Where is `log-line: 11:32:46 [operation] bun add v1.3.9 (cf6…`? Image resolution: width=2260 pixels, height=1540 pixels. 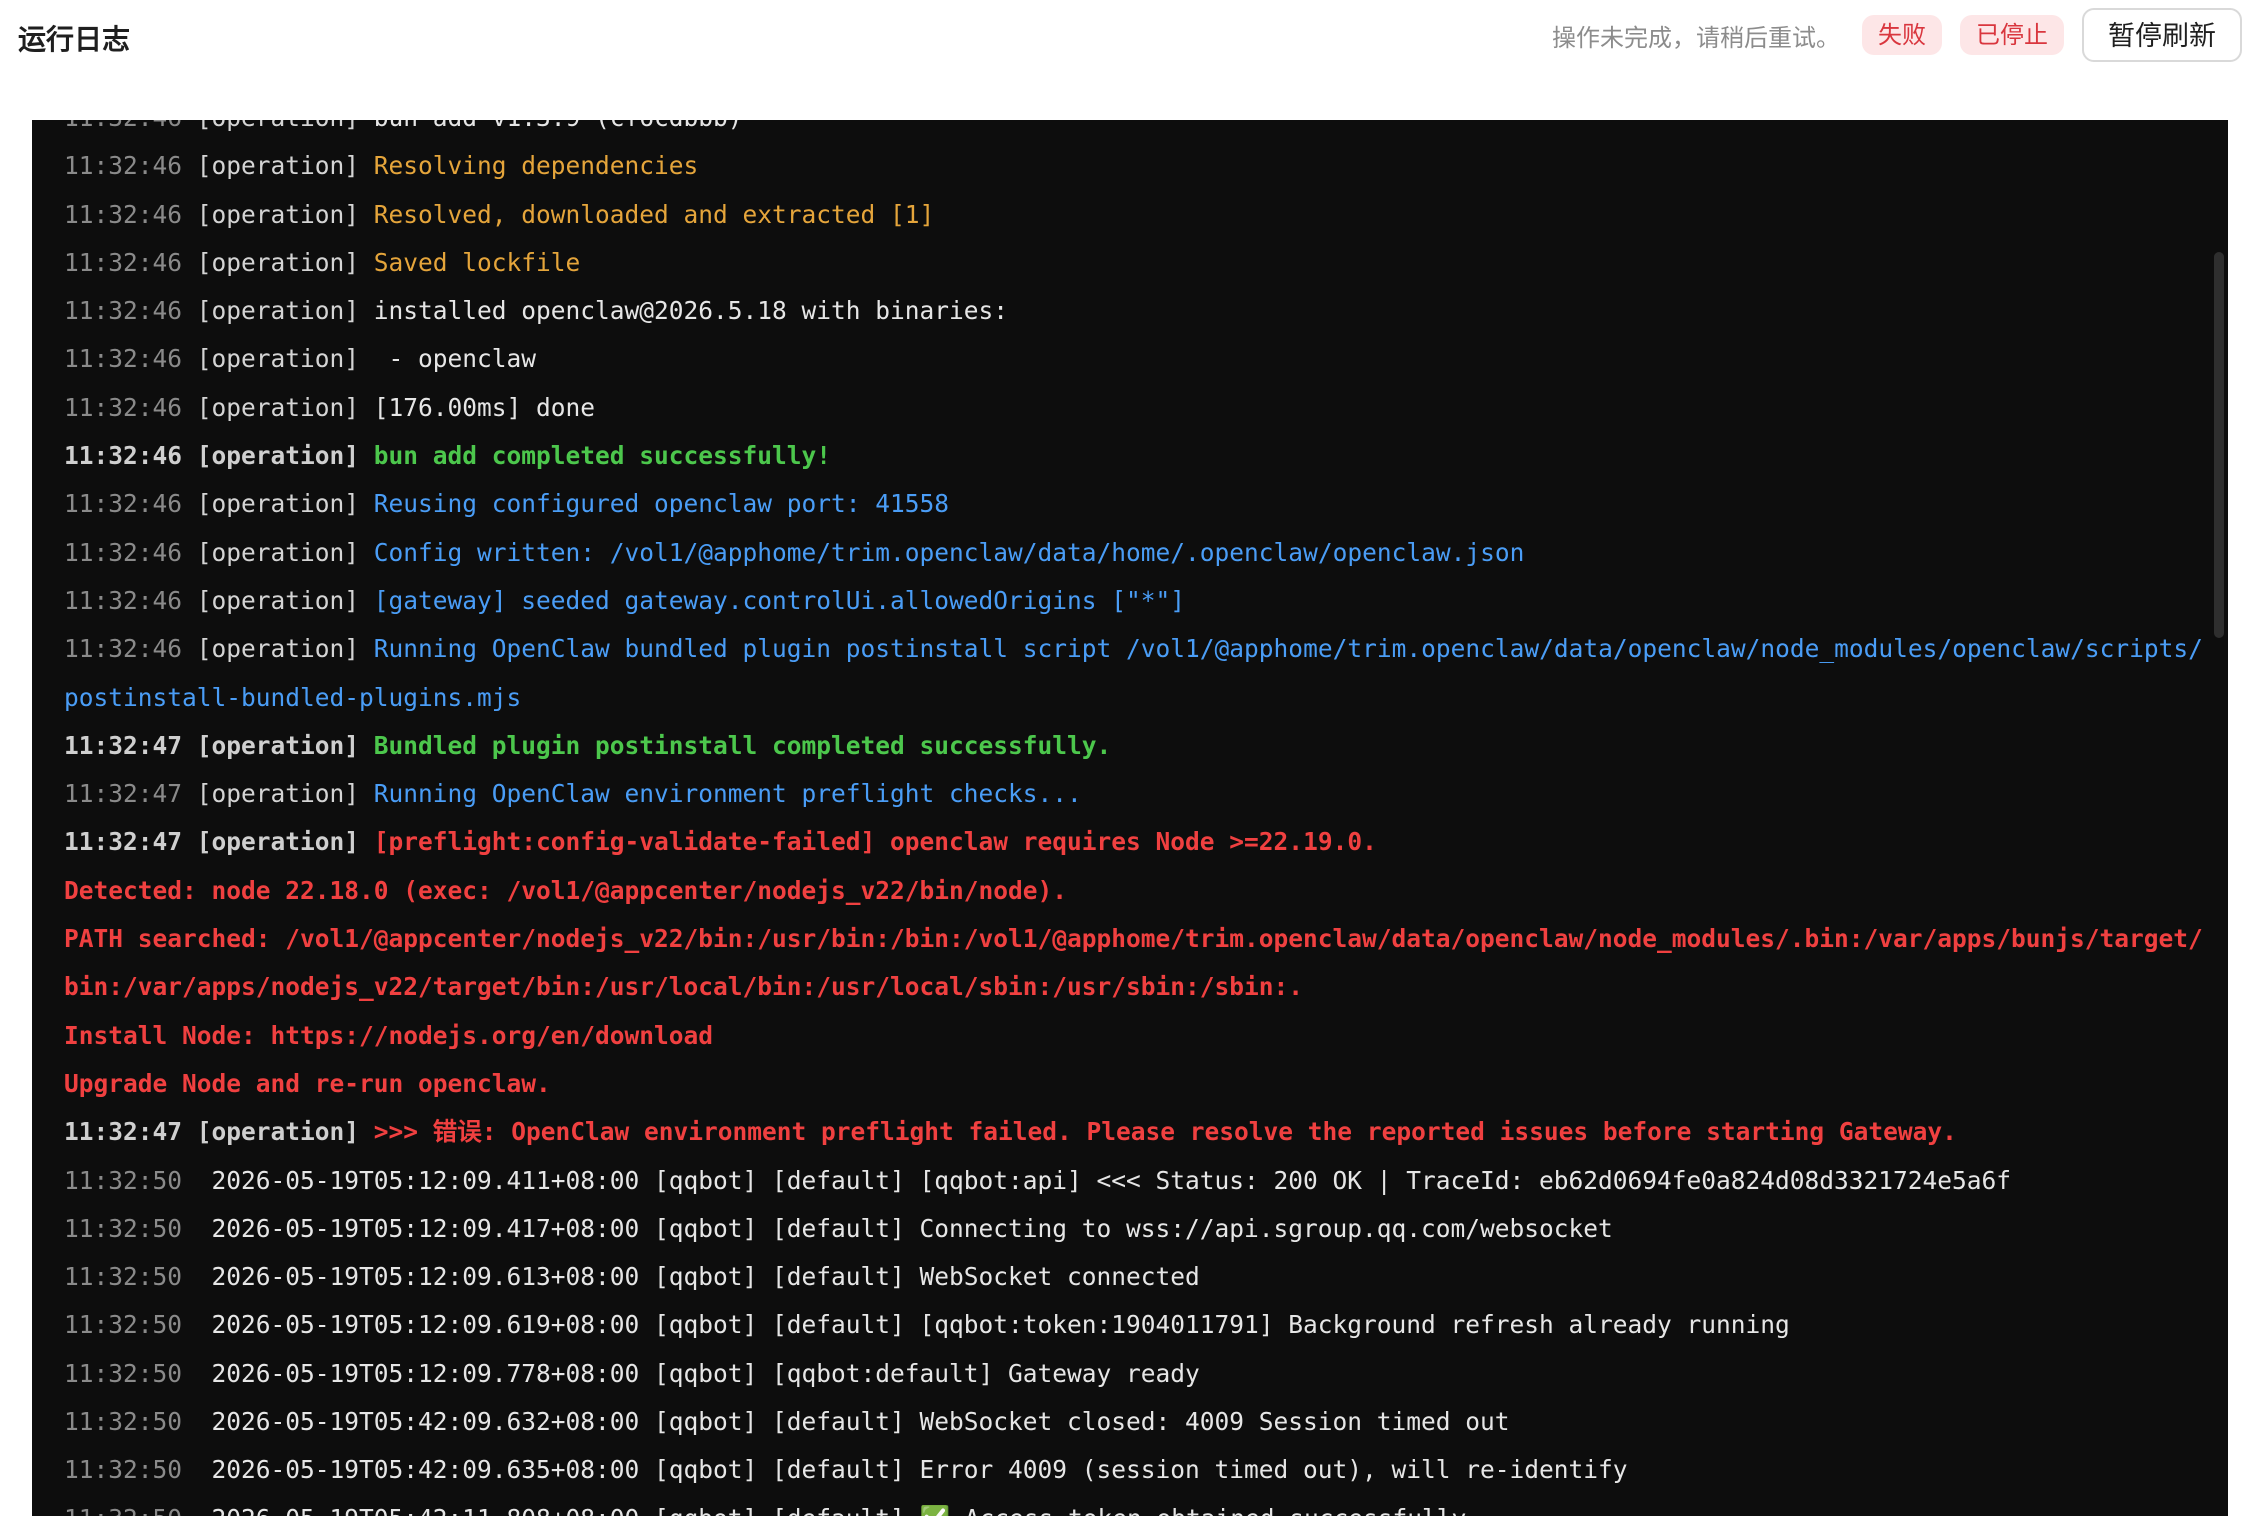
log-line: 11:32:46 [operation] bun add v1.3.9 (cf6… is located at coordinates (1139, 131).